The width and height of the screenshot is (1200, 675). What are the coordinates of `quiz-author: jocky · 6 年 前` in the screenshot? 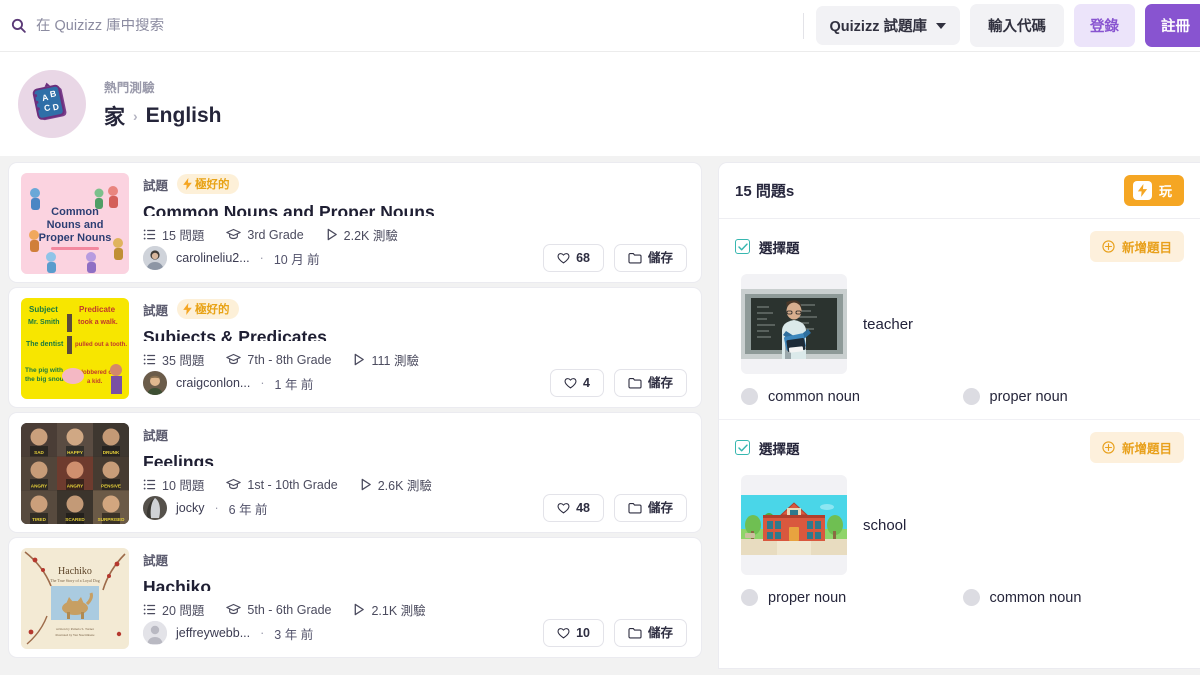 It's located at (205, 508).